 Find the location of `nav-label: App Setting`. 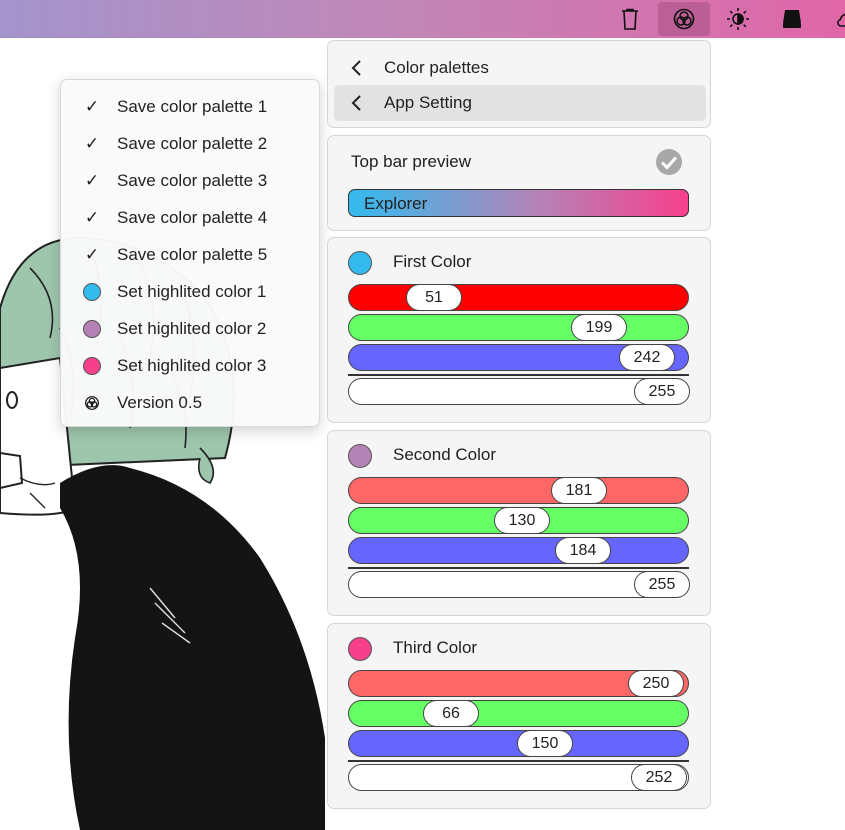

nav-label: App Setting is located at coordinates (428, 102).